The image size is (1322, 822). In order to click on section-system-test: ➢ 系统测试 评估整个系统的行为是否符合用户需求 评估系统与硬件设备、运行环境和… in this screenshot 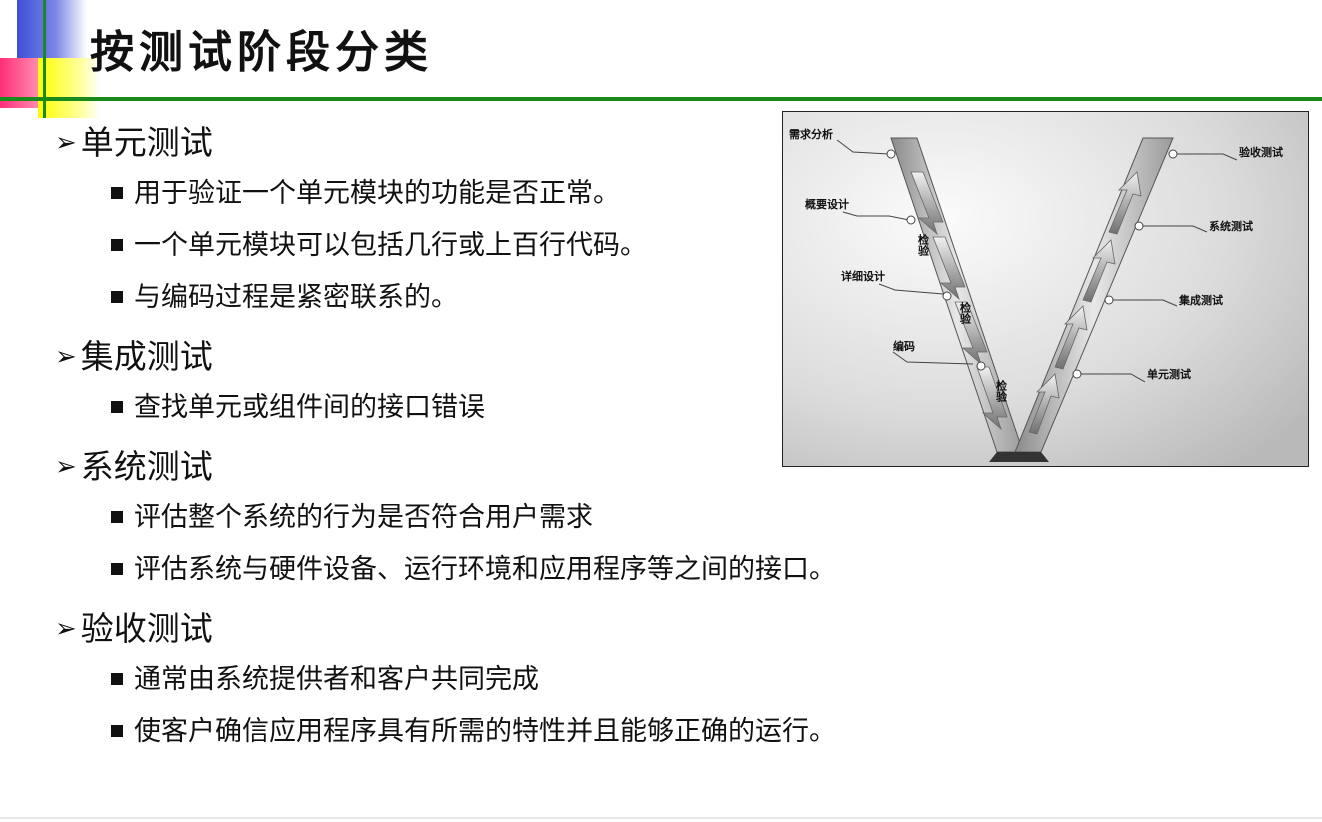, I will do `click(445, 519)`.